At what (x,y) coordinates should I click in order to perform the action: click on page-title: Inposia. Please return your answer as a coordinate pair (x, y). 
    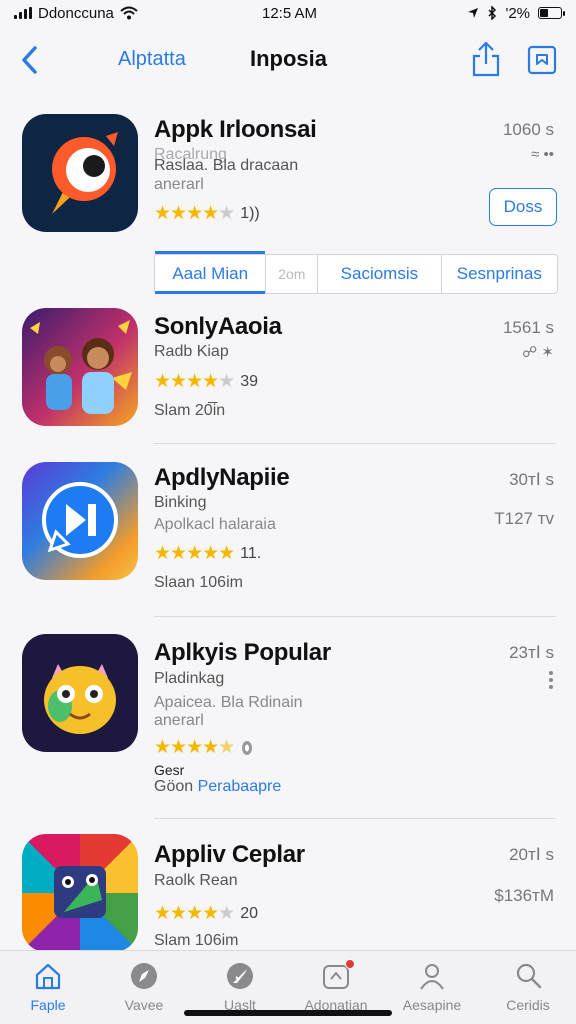
    Looking at the image, I should click on (289, 58).